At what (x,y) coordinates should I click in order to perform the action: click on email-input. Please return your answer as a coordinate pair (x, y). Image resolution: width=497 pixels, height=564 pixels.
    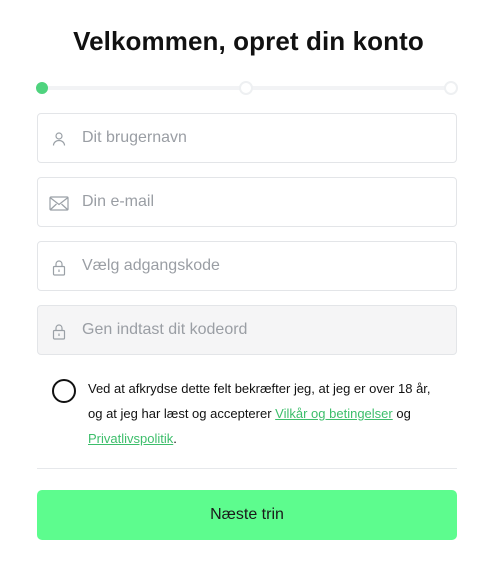
    Looking at the image, I should click on (262, 202).